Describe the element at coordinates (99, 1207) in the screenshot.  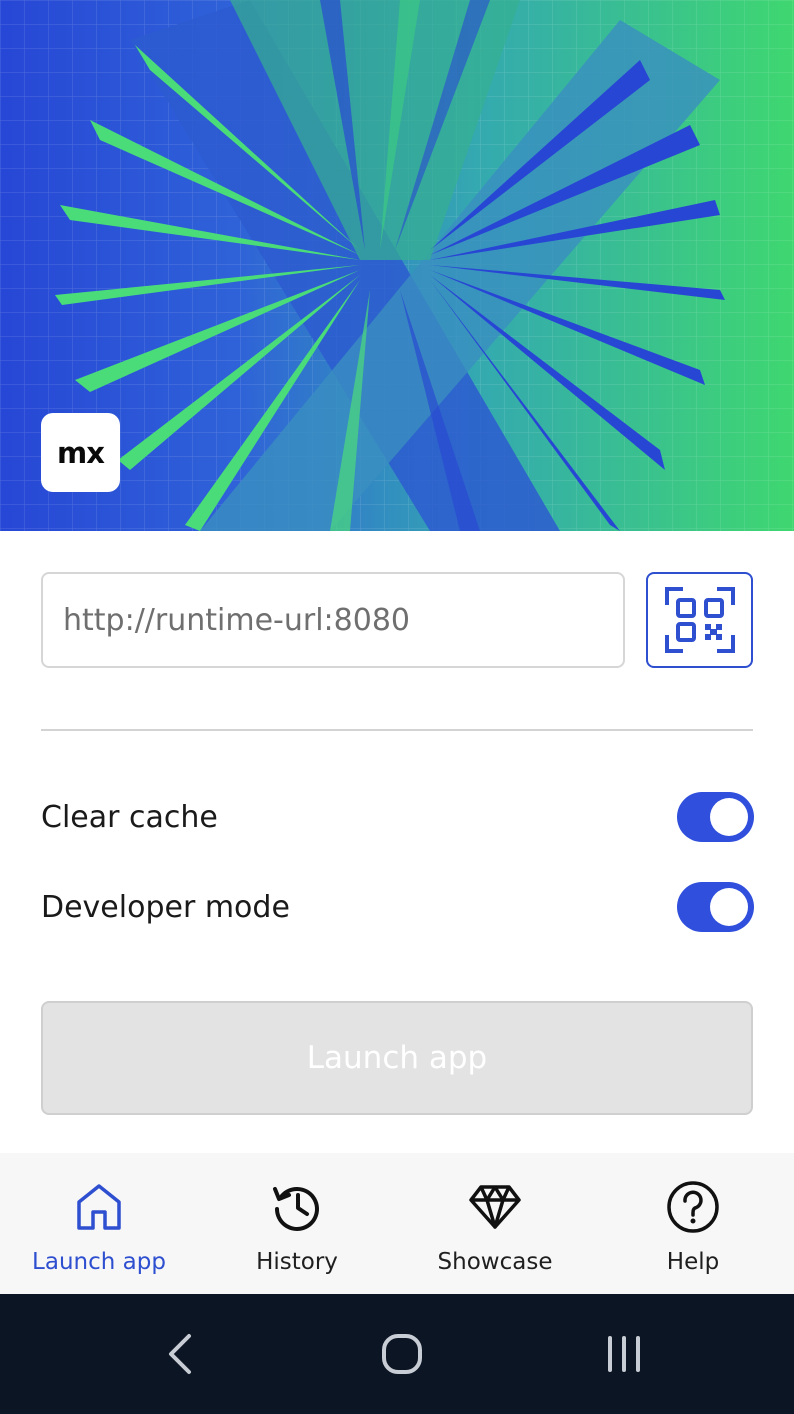
I see `home-icon` at that location.